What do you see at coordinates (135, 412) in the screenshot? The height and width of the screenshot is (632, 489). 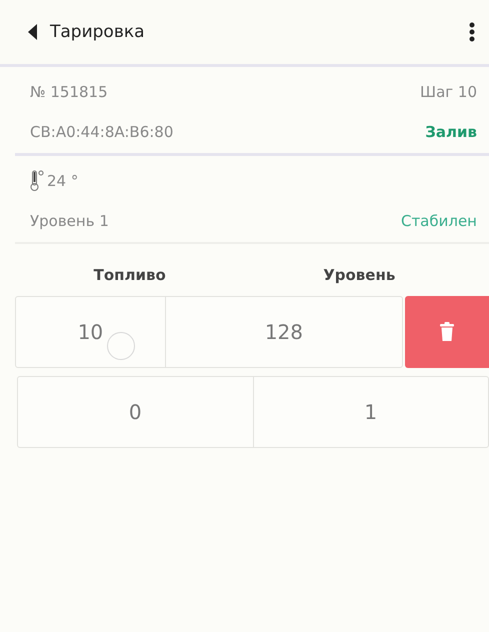 I see `fuel-value: 0` at bounding box center [135, 412].